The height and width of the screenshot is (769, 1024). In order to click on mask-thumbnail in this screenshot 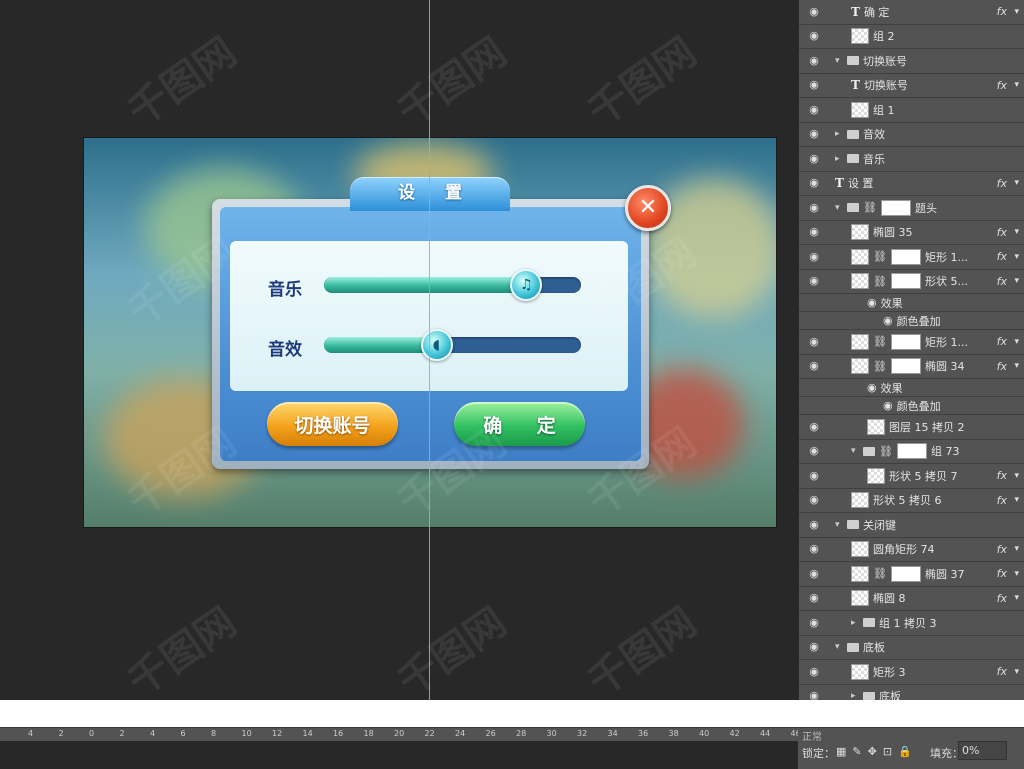, I will do `click(905, 573)`.